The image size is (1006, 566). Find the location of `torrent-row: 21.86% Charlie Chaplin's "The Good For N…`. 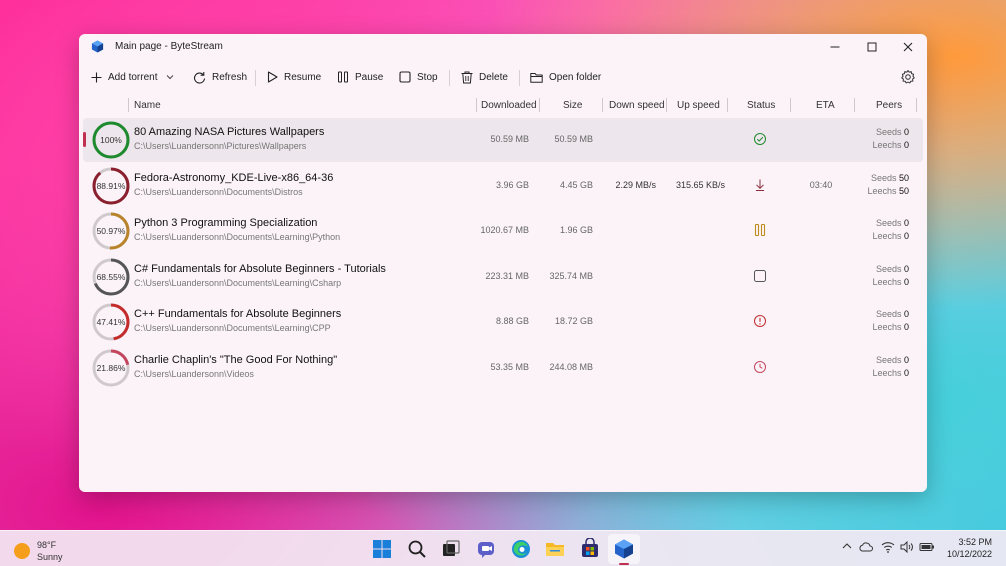

torrent-row: 21.86% Charlie Chaplin's "The Good For N… is located at coordinates (503, 368).